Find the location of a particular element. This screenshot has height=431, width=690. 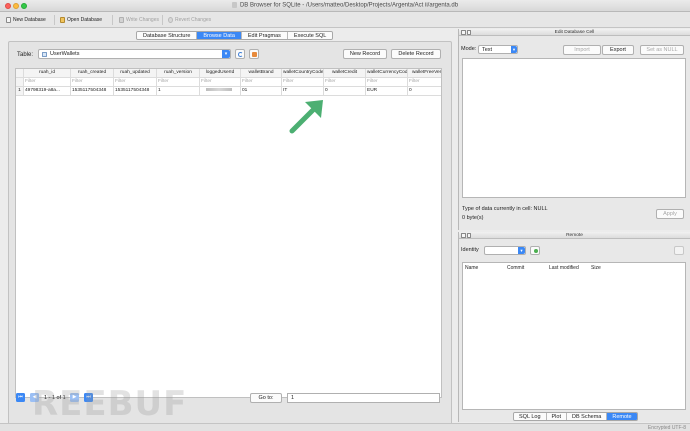

tab-plot: Plot is located at coordinates (556, 416).